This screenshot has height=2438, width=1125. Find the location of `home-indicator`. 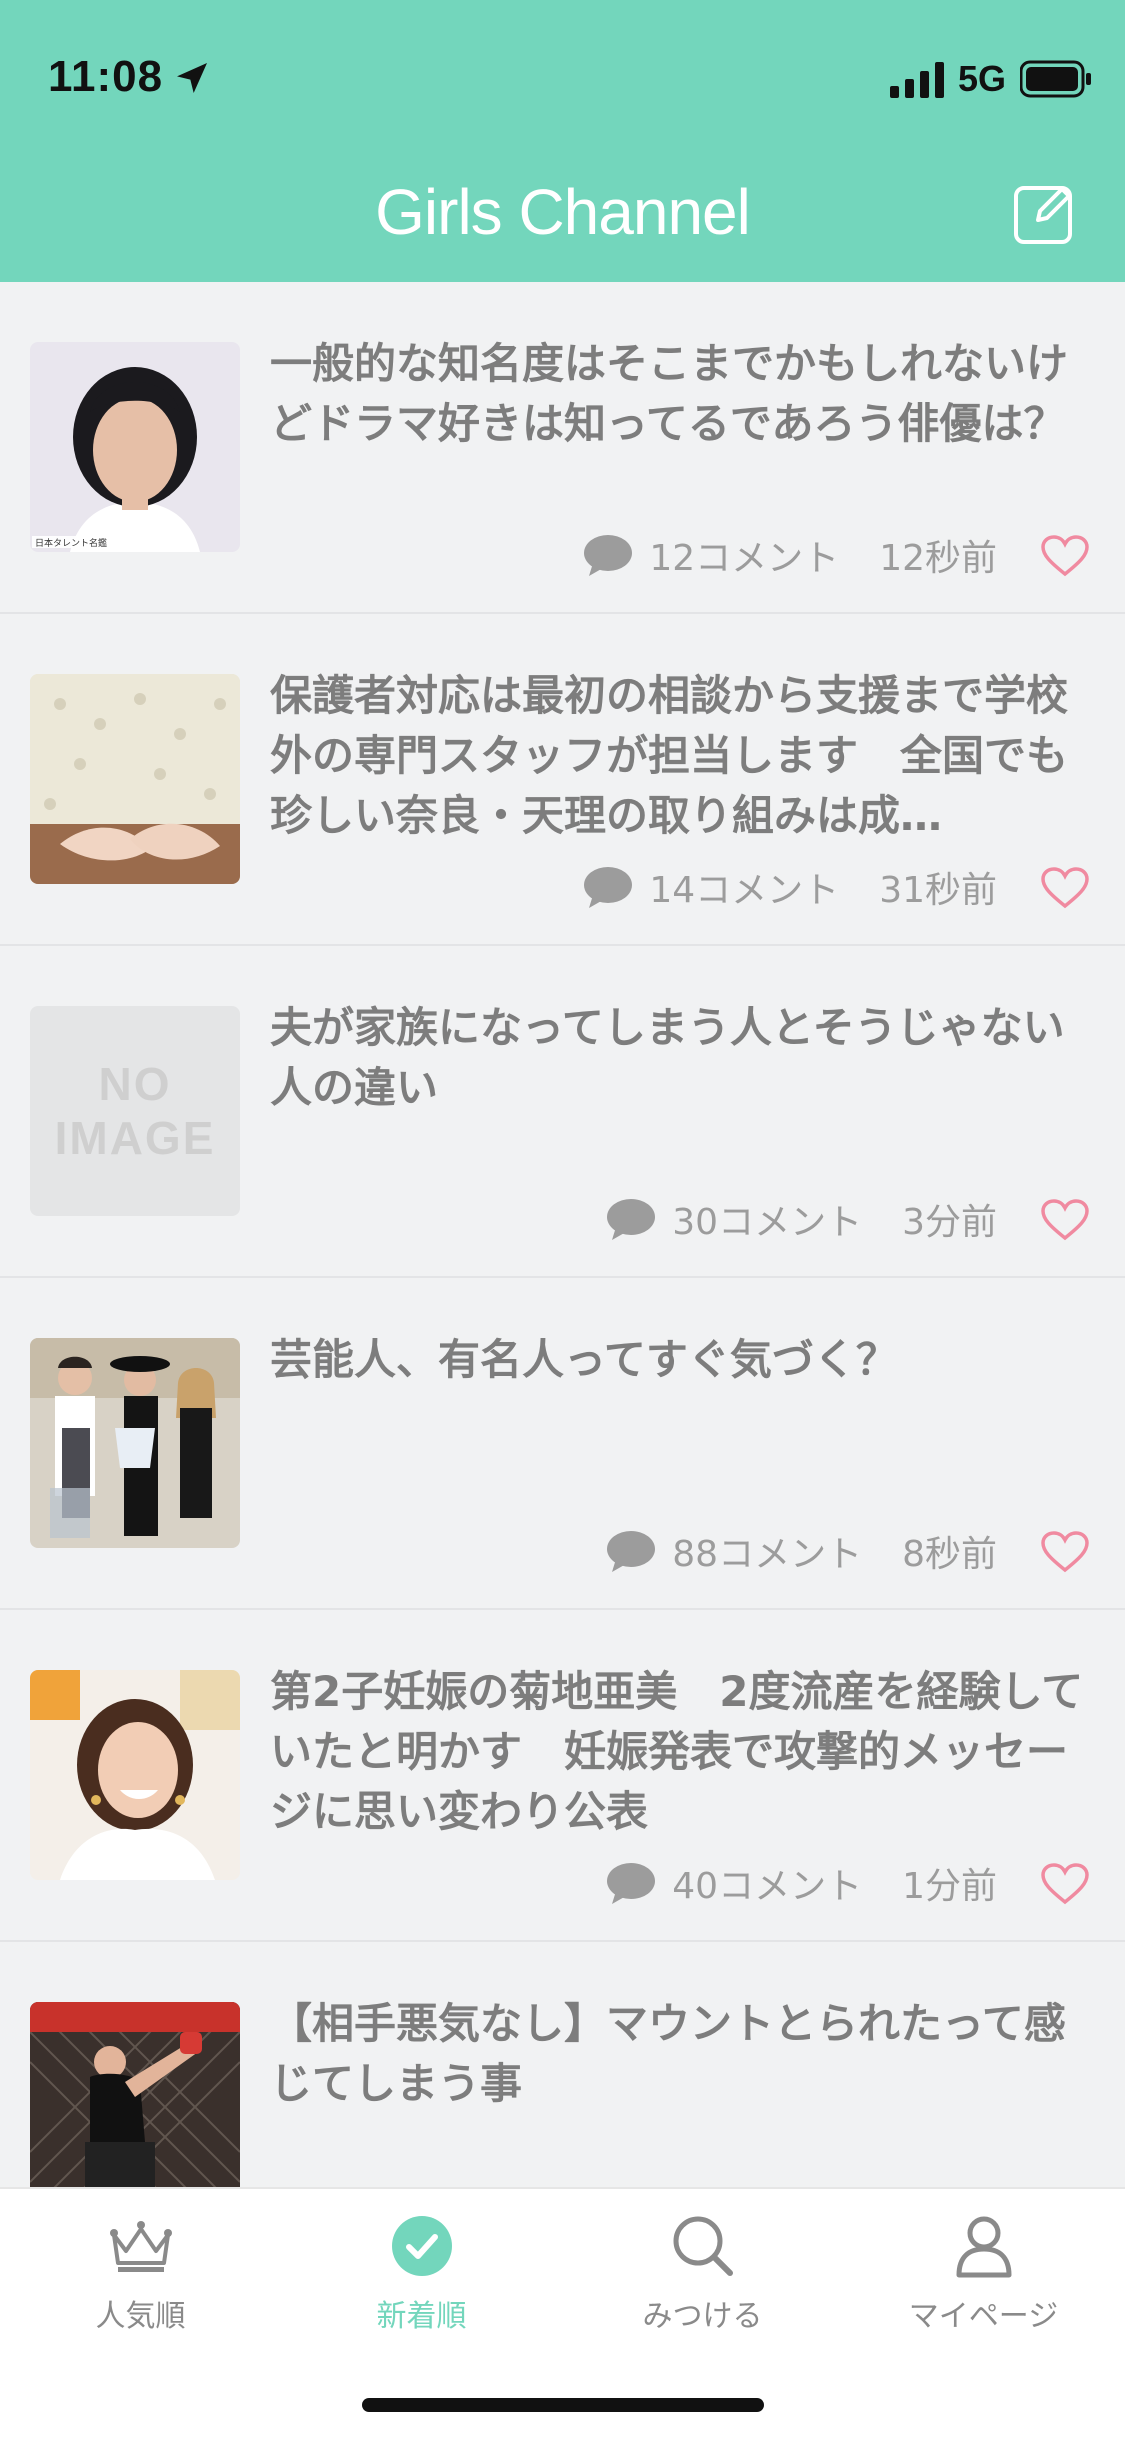

home-indicator is located at coordinates (563, 2405).